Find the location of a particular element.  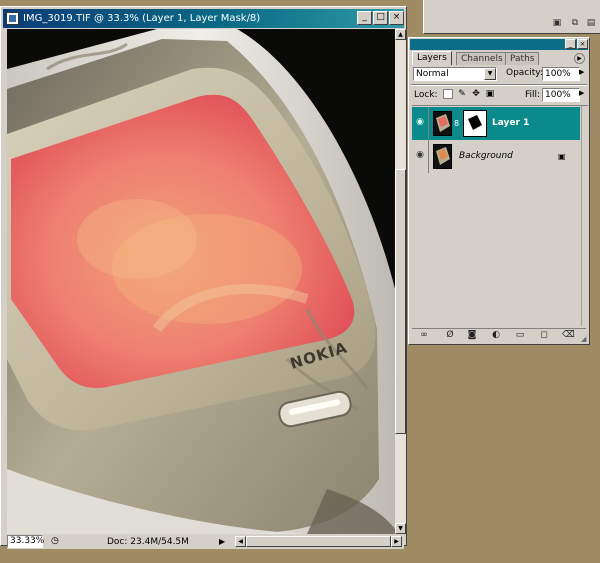

lock-move-icon: ✥ is located at coordinates (476, 94).